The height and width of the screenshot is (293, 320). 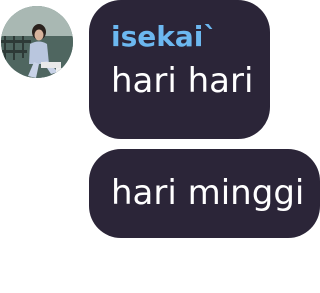 I want to click on sender-name: isekai`, so click(x=190, y=37).